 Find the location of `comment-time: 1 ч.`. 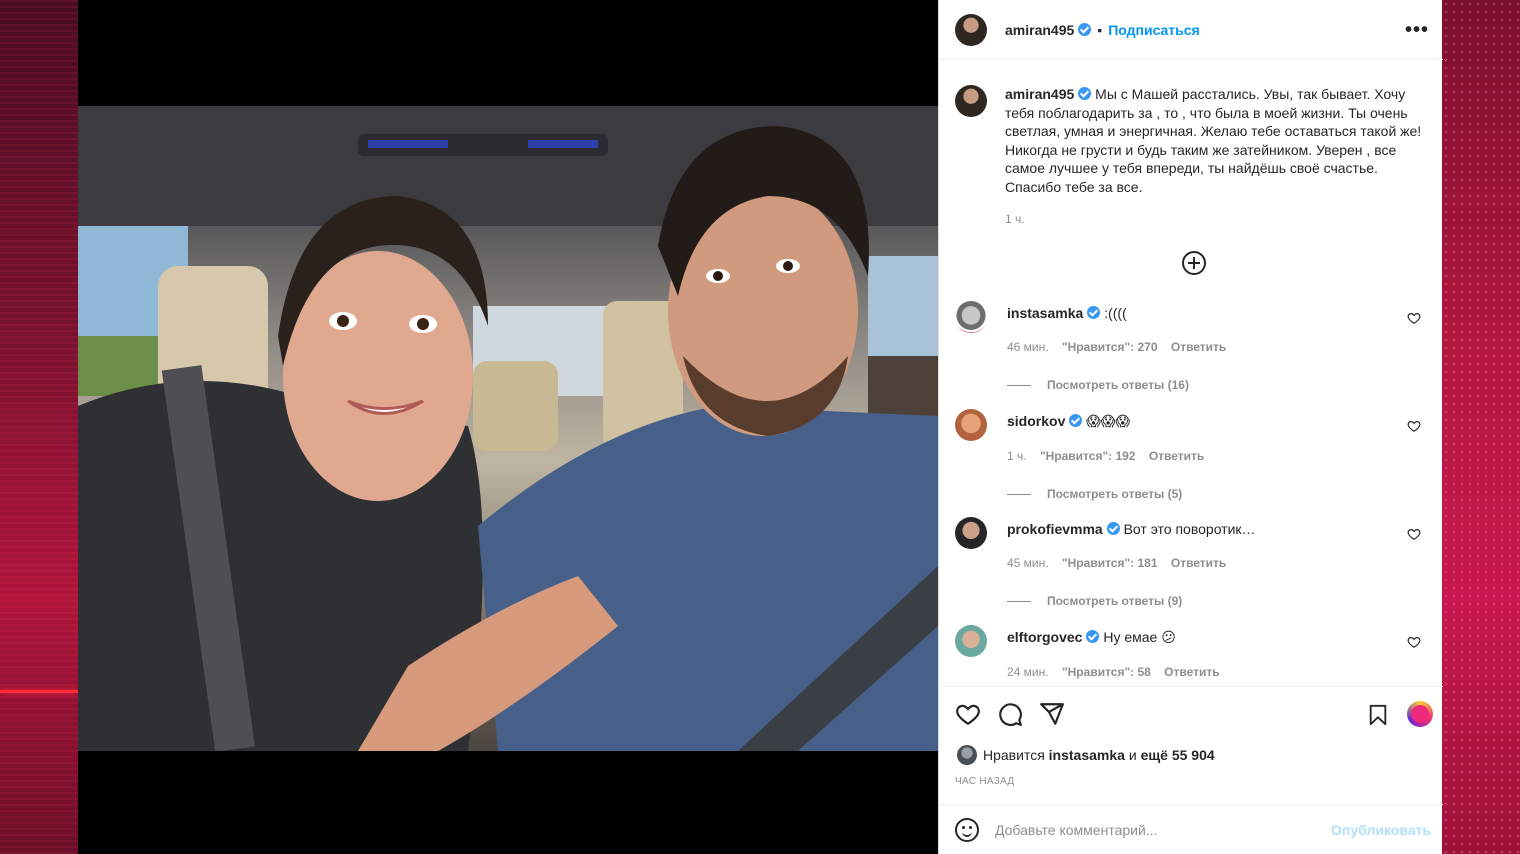

comment-time: 1 ч. is located at coordinates (1017, 456).